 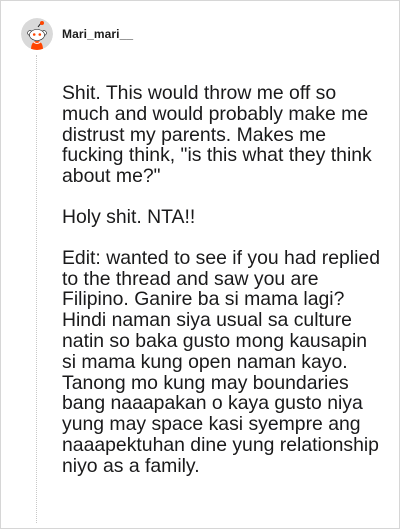 What do you see at coordinates (36, 289) in the screenshot?
I see `thread-line` at bounding box center [36, 289].